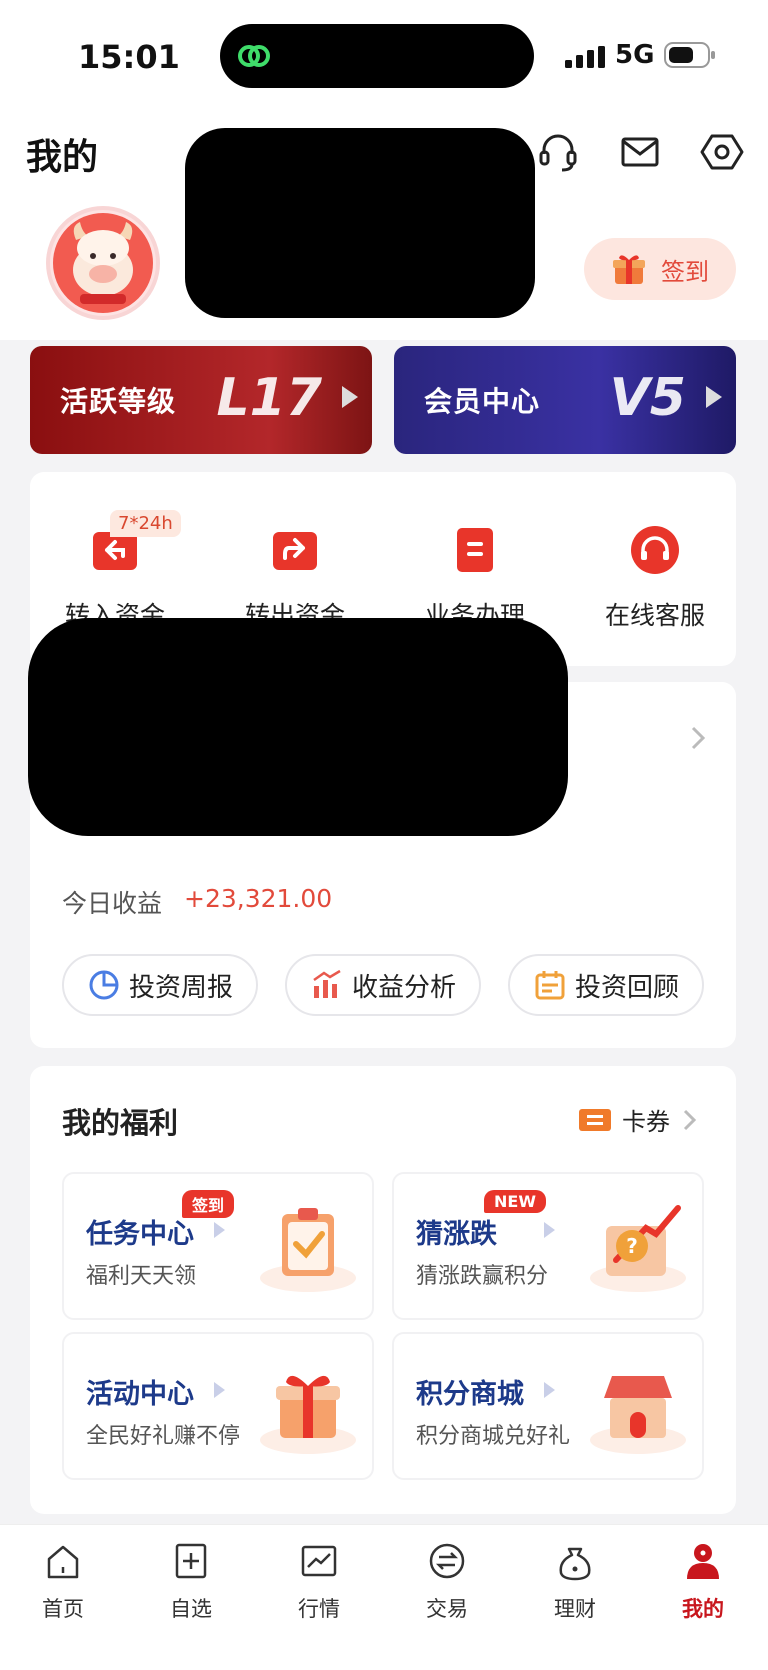 This screenshot has width=768, height=1670. I want to click on avatar, so click(103, 263).